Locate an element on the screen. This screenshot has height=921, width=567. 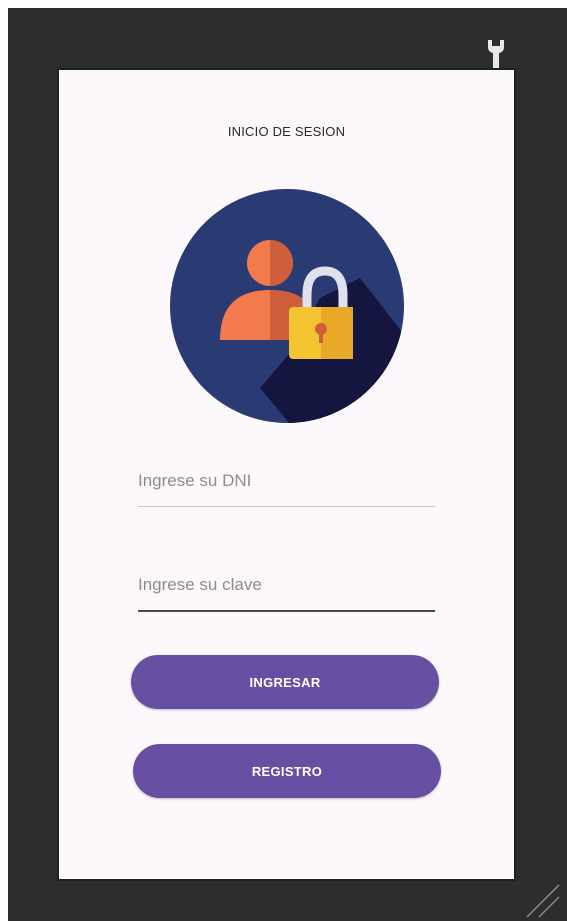
clave-underline is located at coordinates (286, 611).